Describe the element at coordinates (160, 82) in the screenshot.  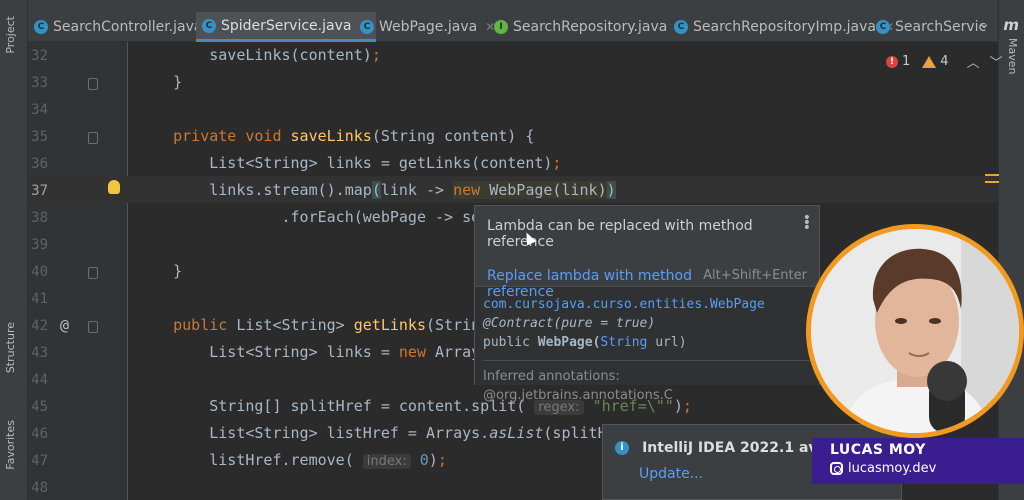
I see `code-line-33: }` at that location.